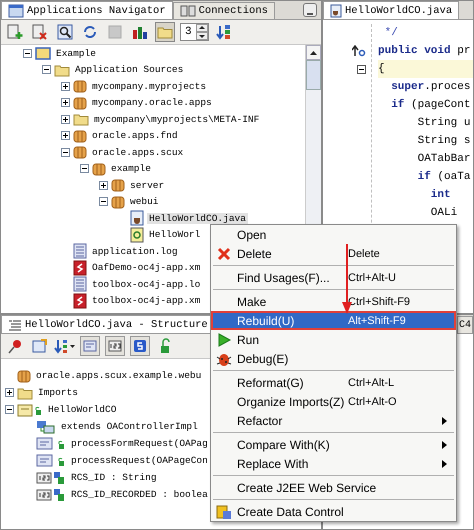 The height and width of the screenshot is (530, 474). I want to click on remove-document-icon, so click(40, 32).